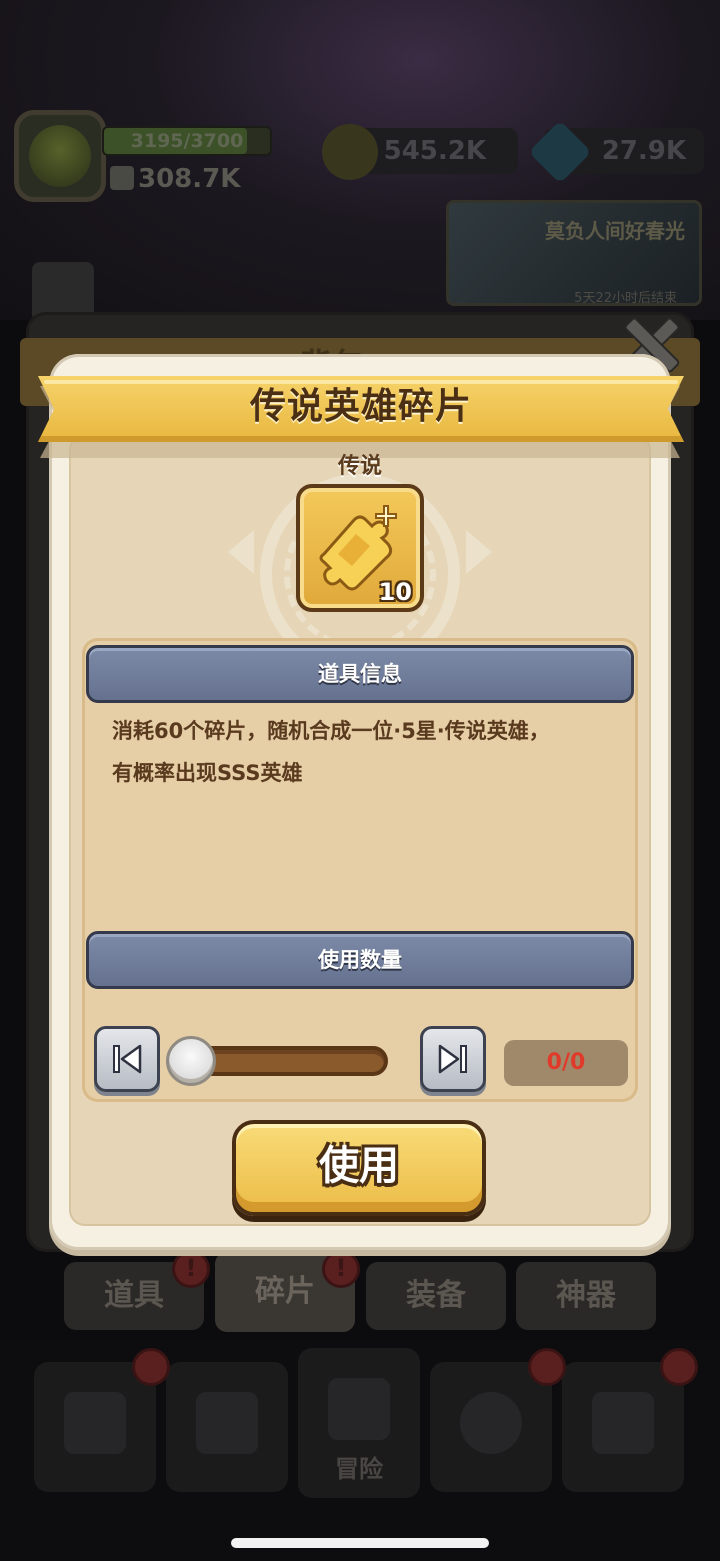 This screenshot has width=720, height=1561. I want to click on fist-icon, so click(122, 178).